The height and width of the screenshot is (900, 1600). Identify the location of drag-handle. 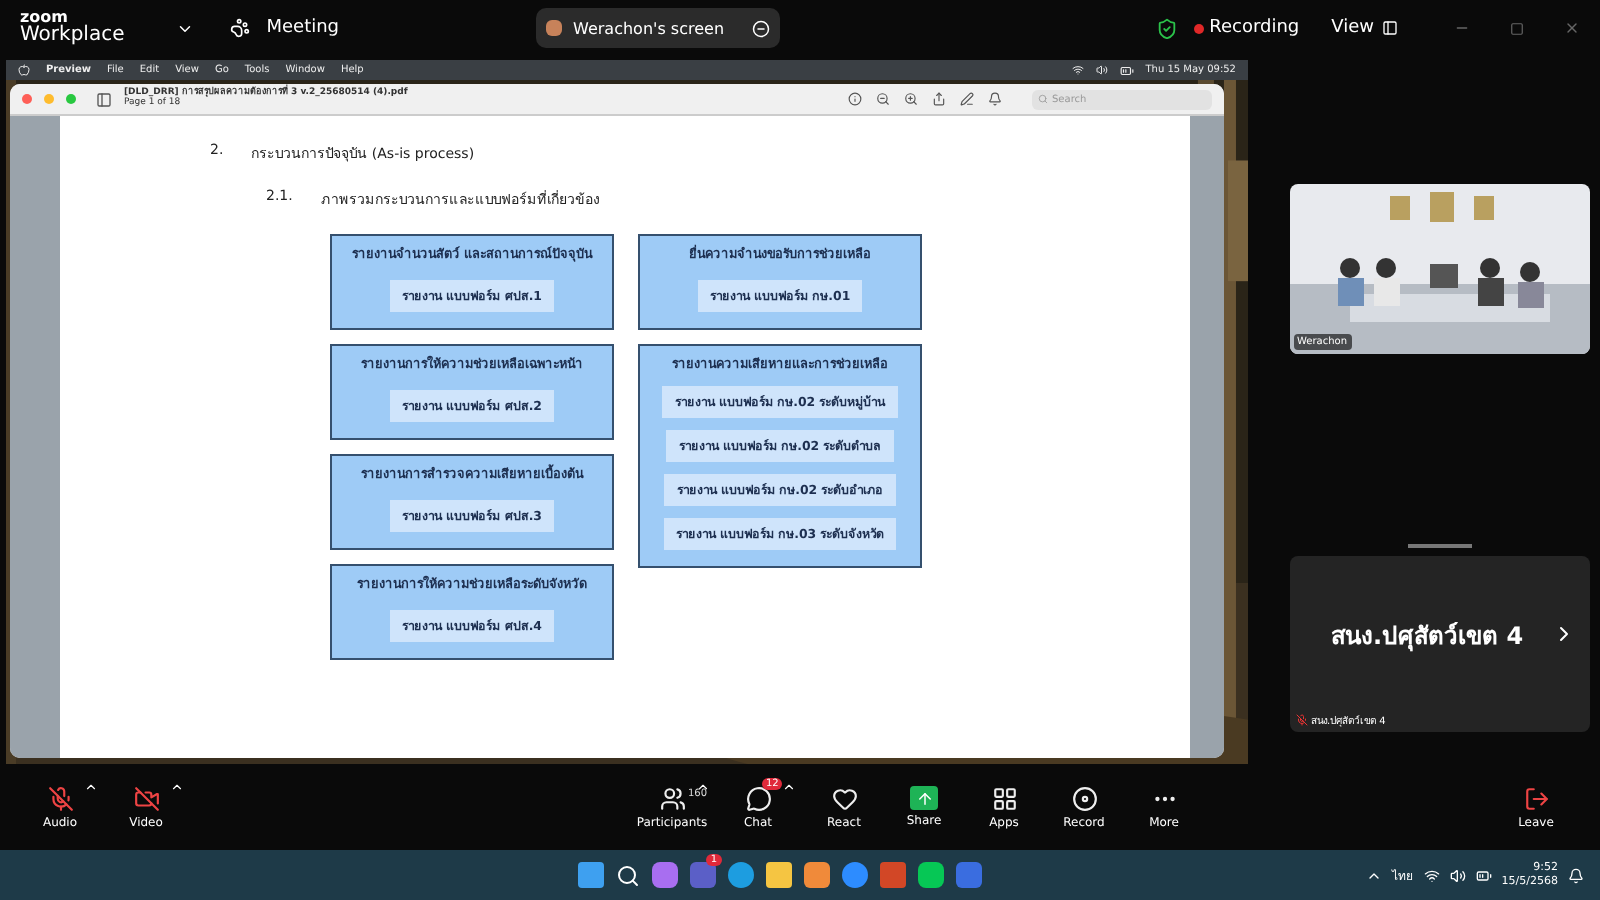
(1439, 546).